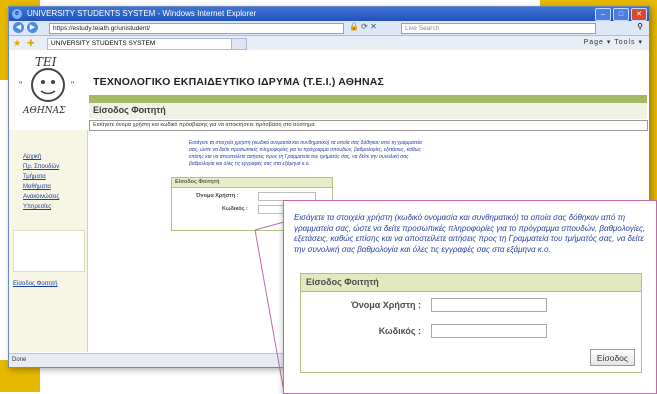  What do you see at coordinates (217, 196) in the screenshot?
I see `username-label: Όνομα Χρήστη :` at bounding box center [217, 196].